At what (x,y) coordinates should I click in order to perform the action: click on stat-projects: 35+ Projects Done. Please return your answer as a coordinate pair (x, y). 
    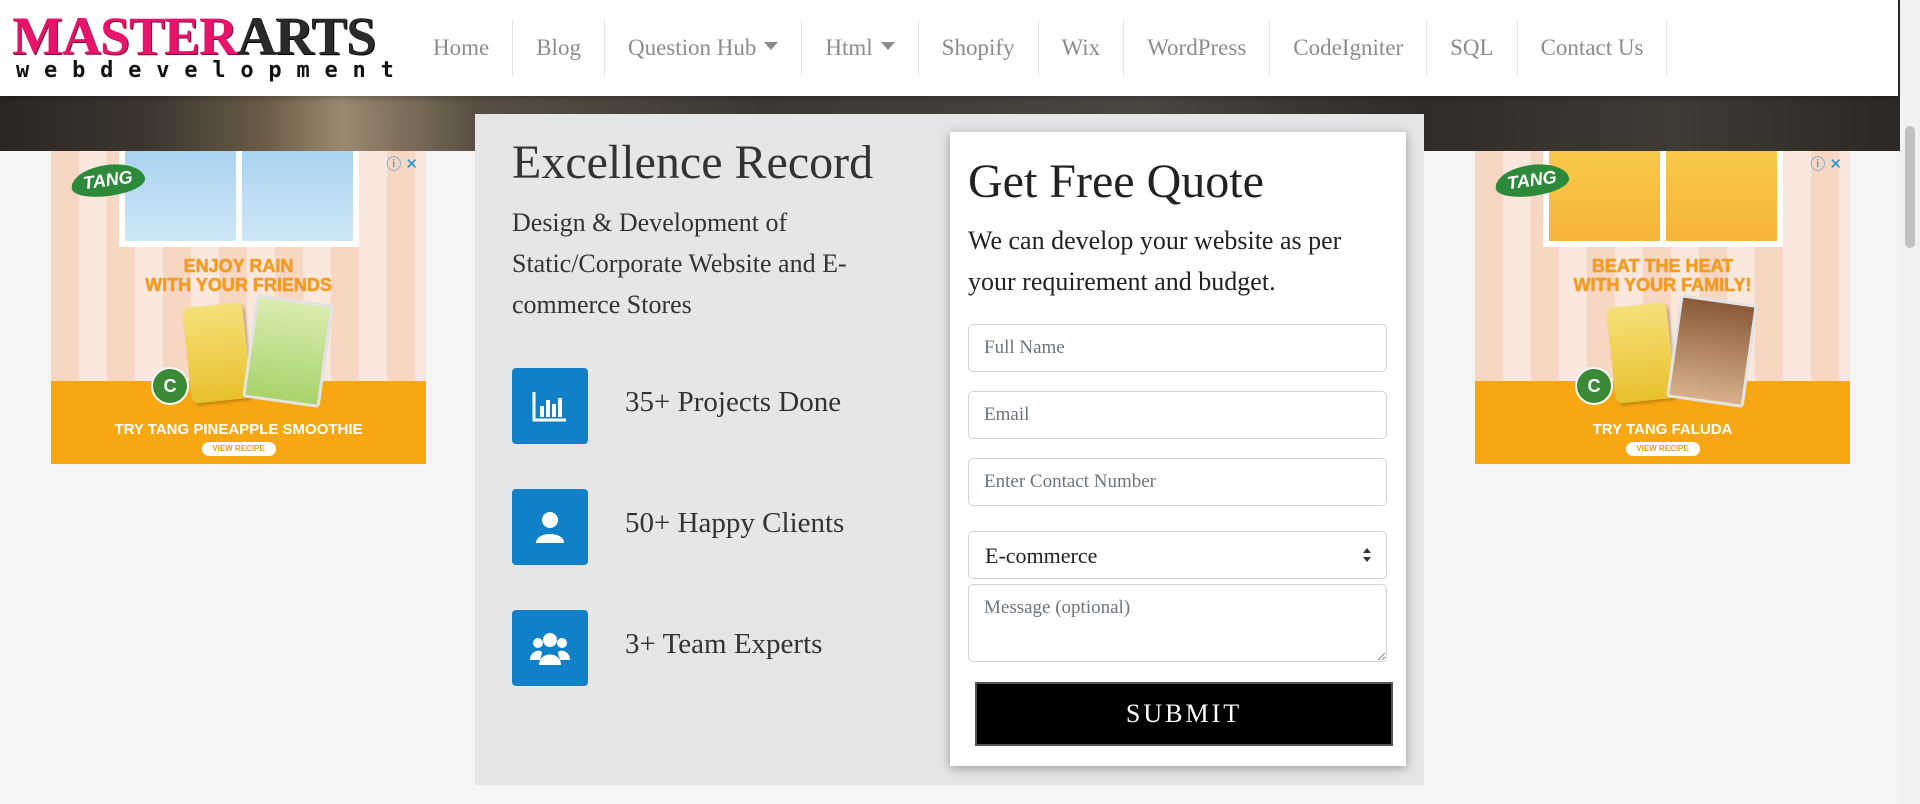
    Looking at the image, I should click on (712, 406).